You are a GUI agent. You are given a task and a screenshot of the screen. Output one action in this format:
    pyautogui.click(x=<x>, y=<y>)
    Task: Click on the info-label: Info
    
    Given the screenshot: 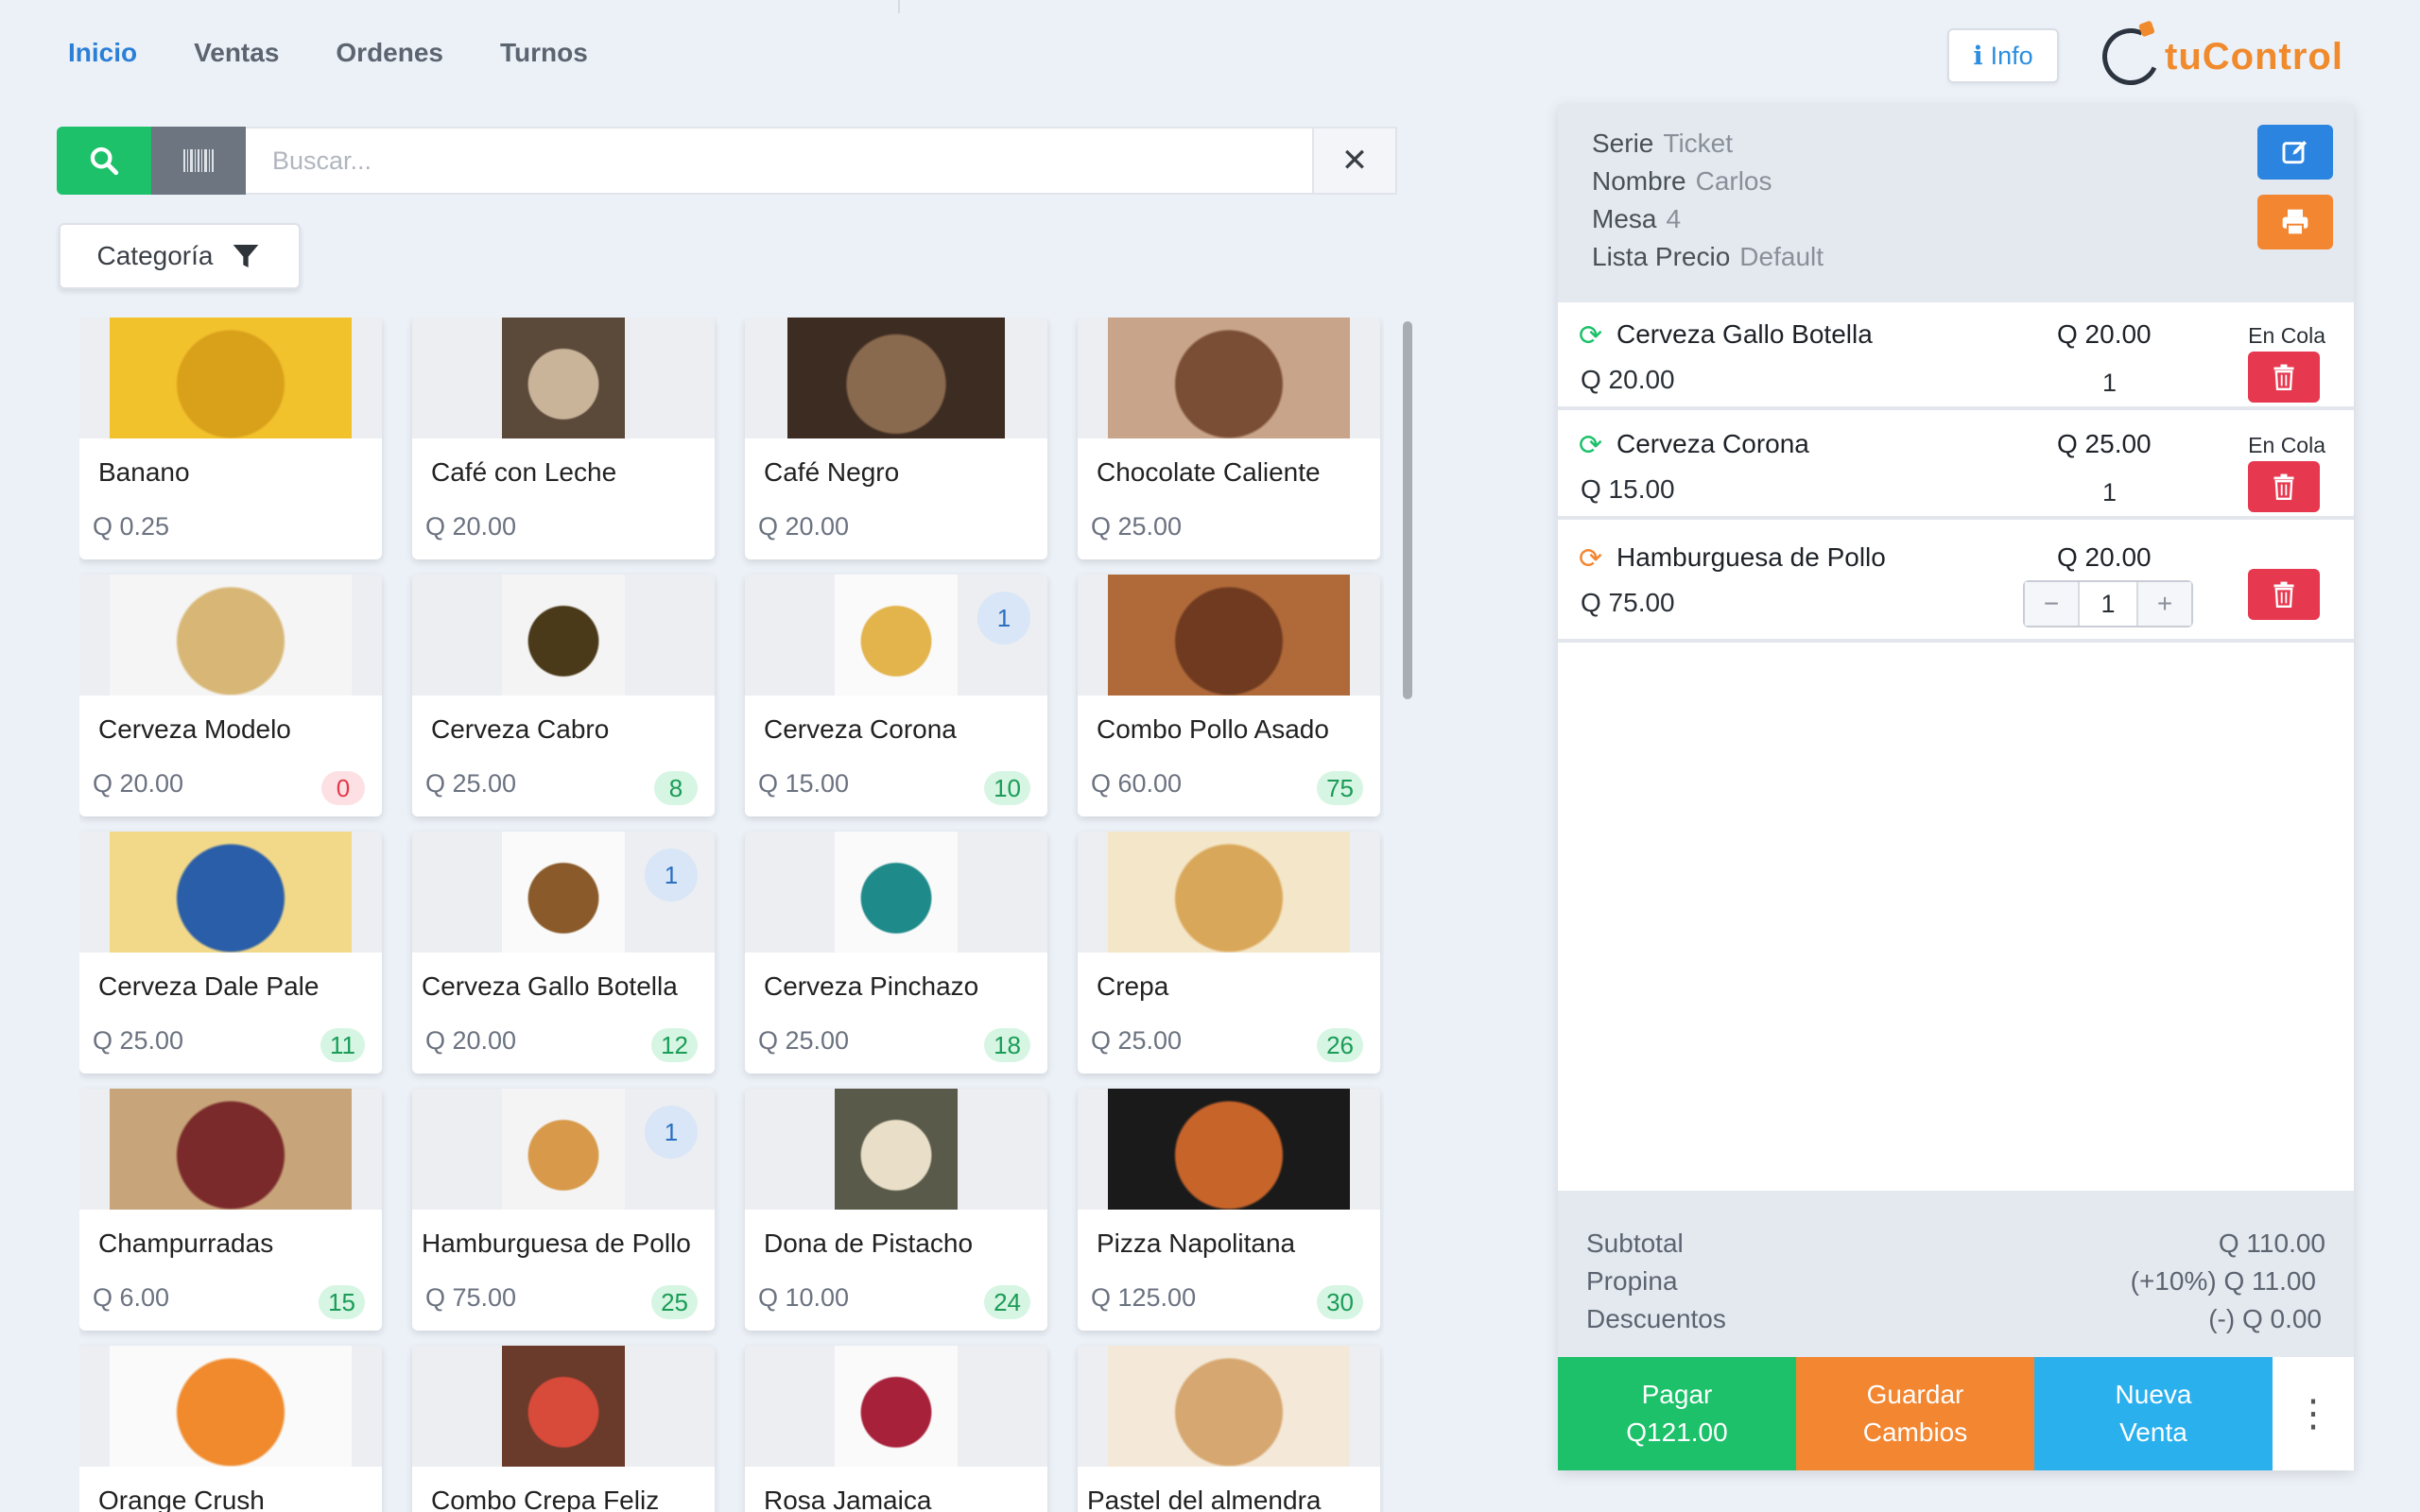 What is the action you would take?
    pyautogui.click(x=2012, y=55)
    